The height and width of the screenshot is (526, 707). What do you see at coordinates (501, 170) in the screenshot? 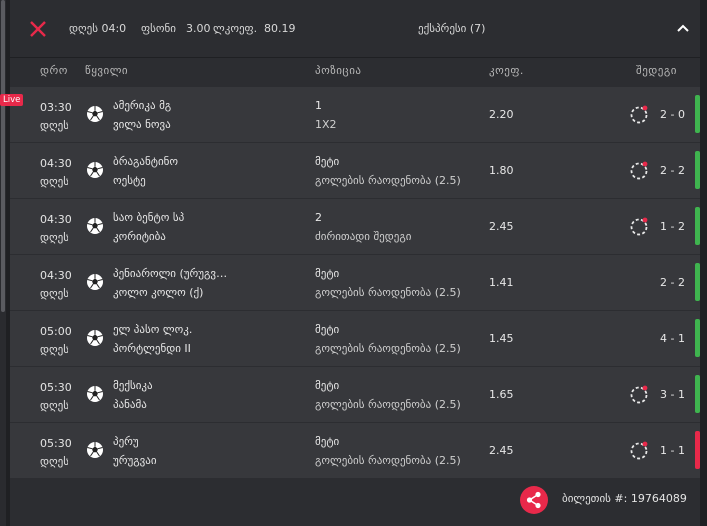
I see `odd-value: 1.80` at bounding box center [501, 170].